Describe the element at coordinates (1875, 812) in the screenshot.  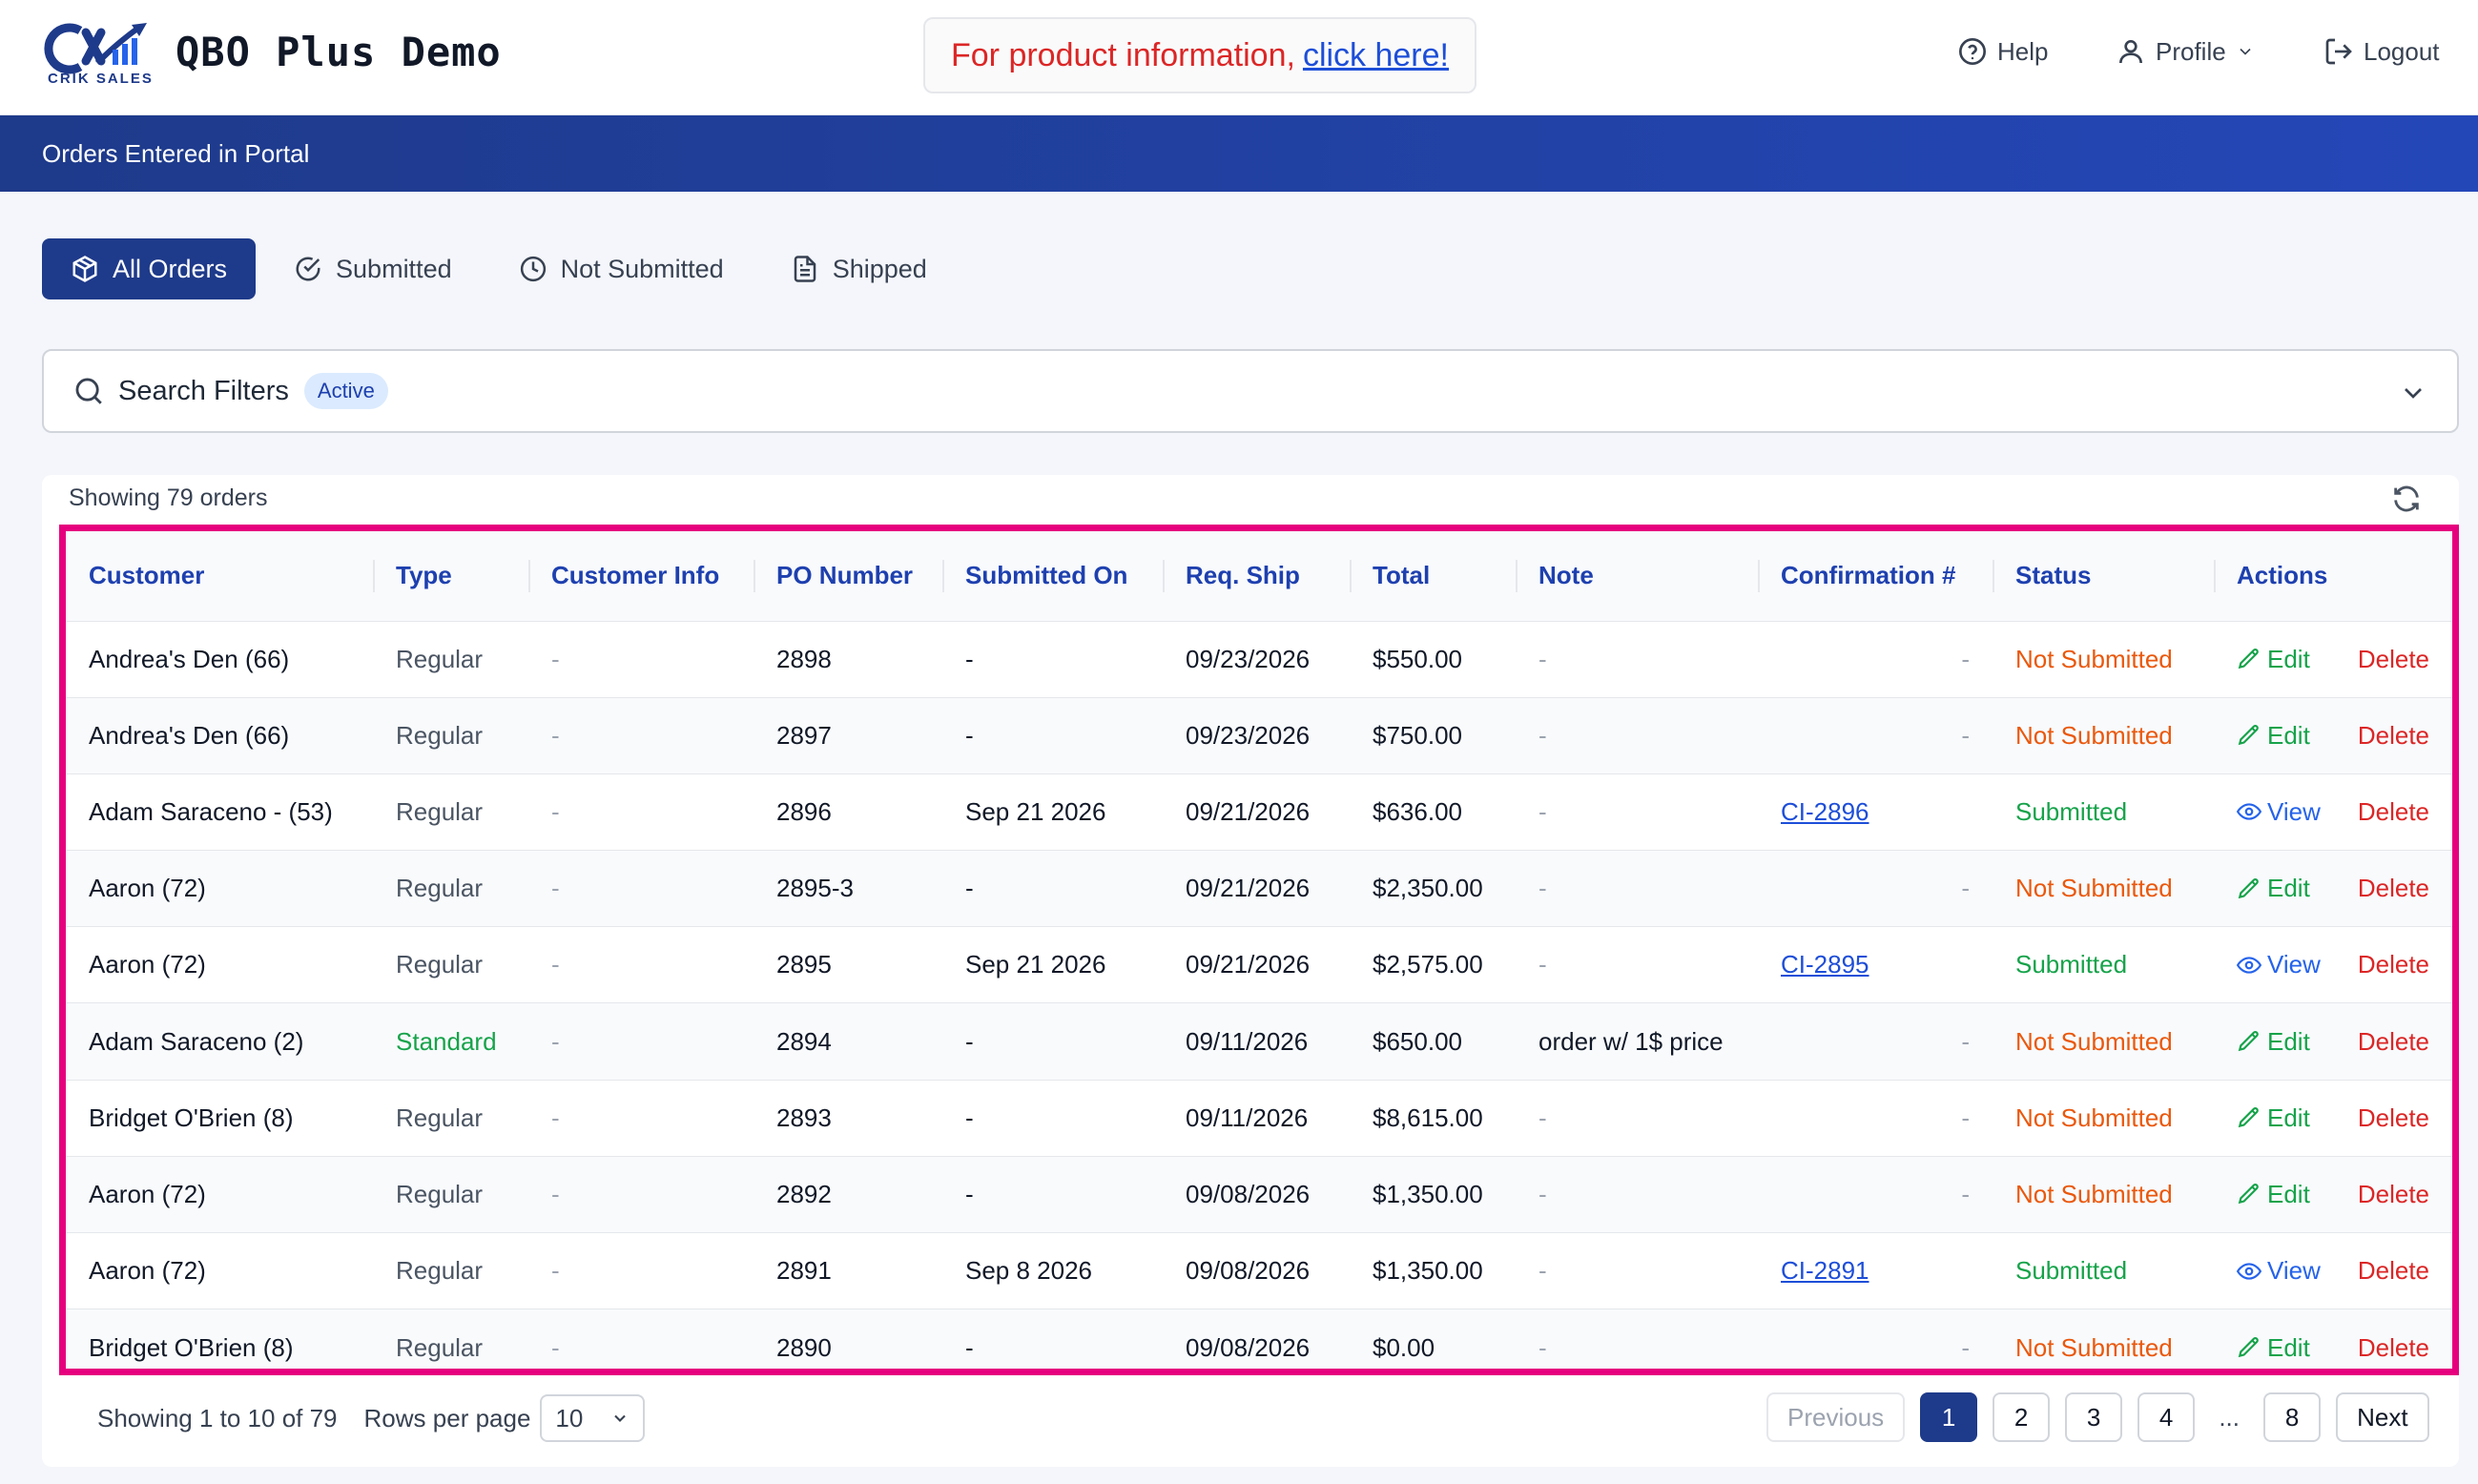
I see `confirmation-cell: CI-2896` at that location.